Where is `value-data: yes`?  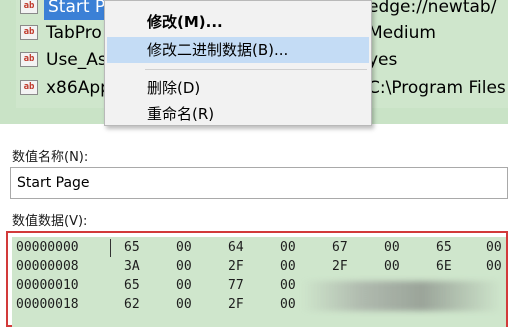 value-data: yes is located at coordinates (383, 60).